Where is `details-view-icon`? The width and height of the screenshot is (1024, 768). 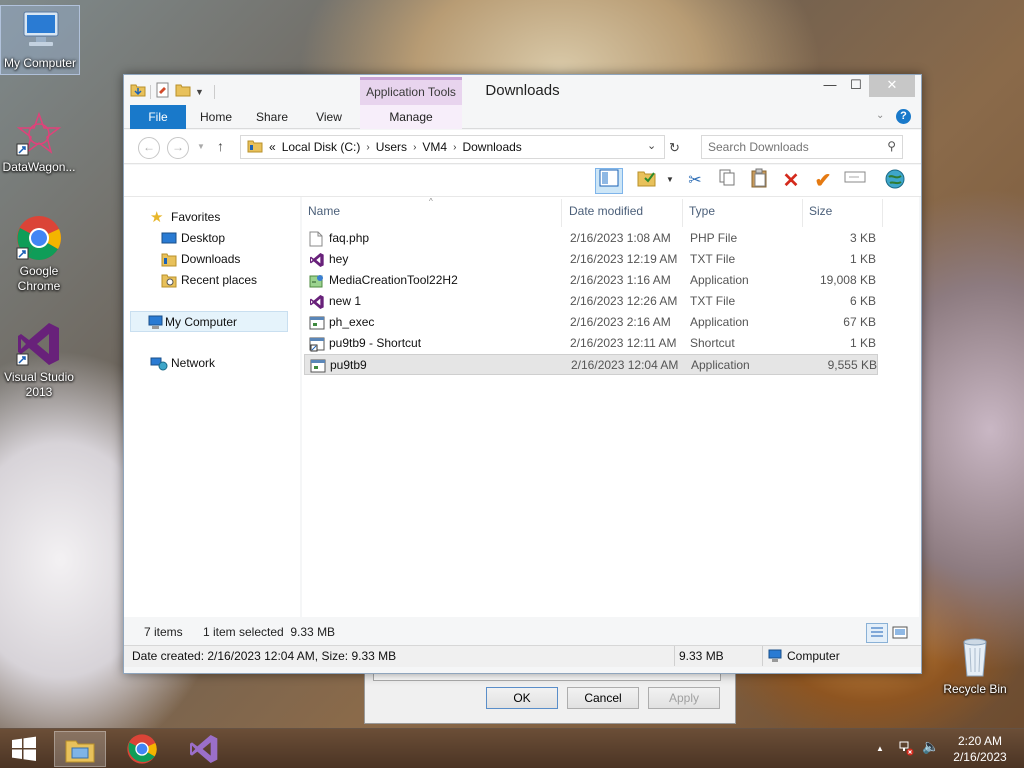 details-view-icon is located at coordinates (877, 632).